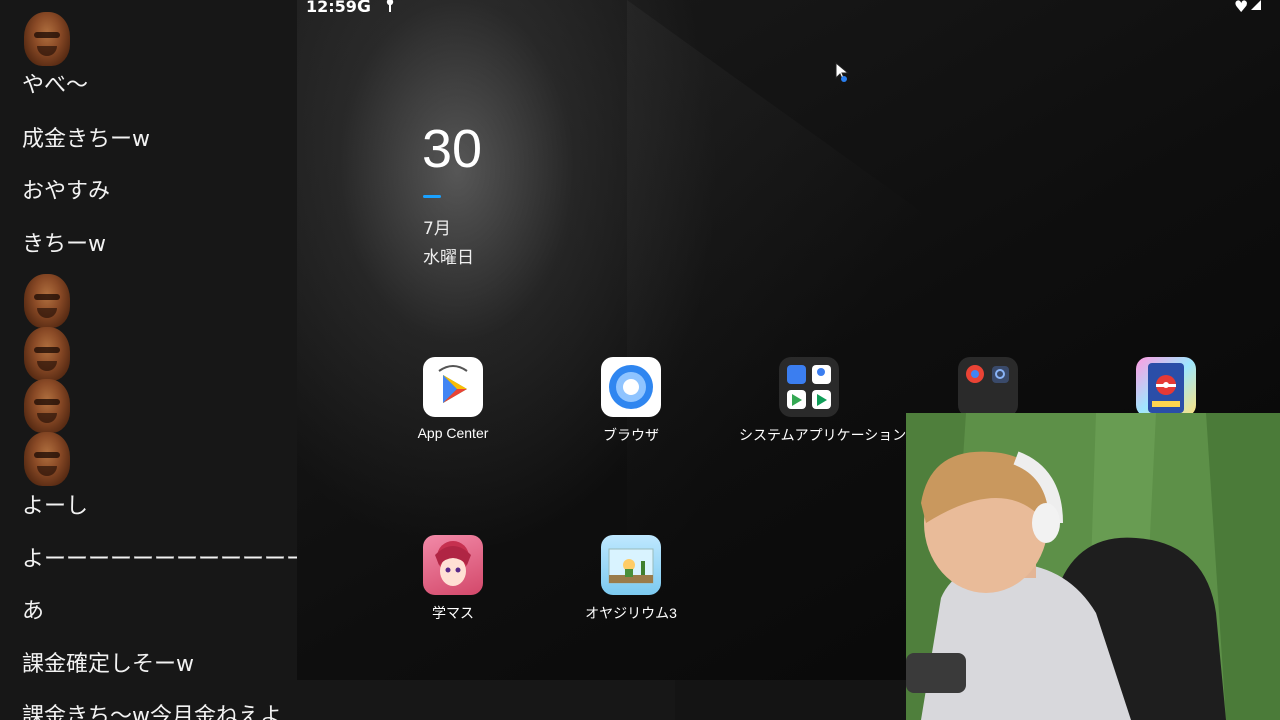  What do you see at coordinates (364, 8) in the screenshot?
I see `google-icon: G` at bounding box center [364, 8].